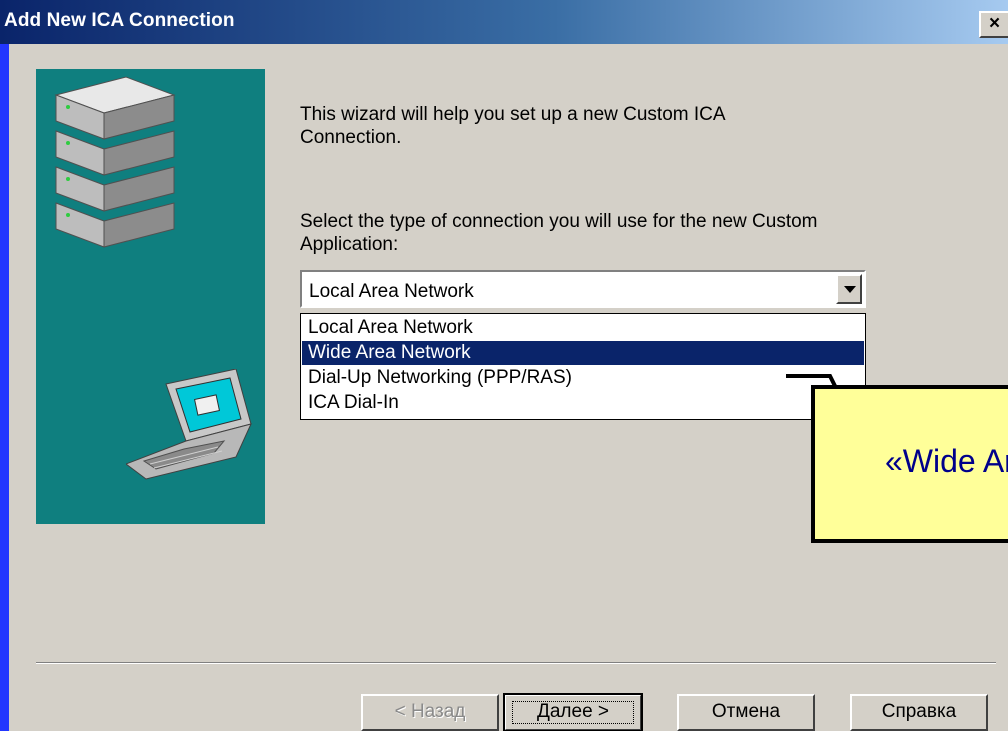 The height and width of the screenshot is (731, 1008). Describe the element at coordinates (583, 289) in the screenshot. I see `connection-type-select: Local Area Network` at that location.